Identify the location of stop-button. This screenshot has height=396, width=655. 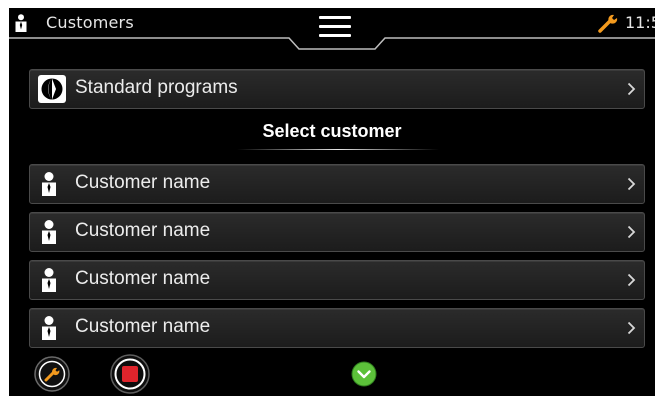
(130, 374).